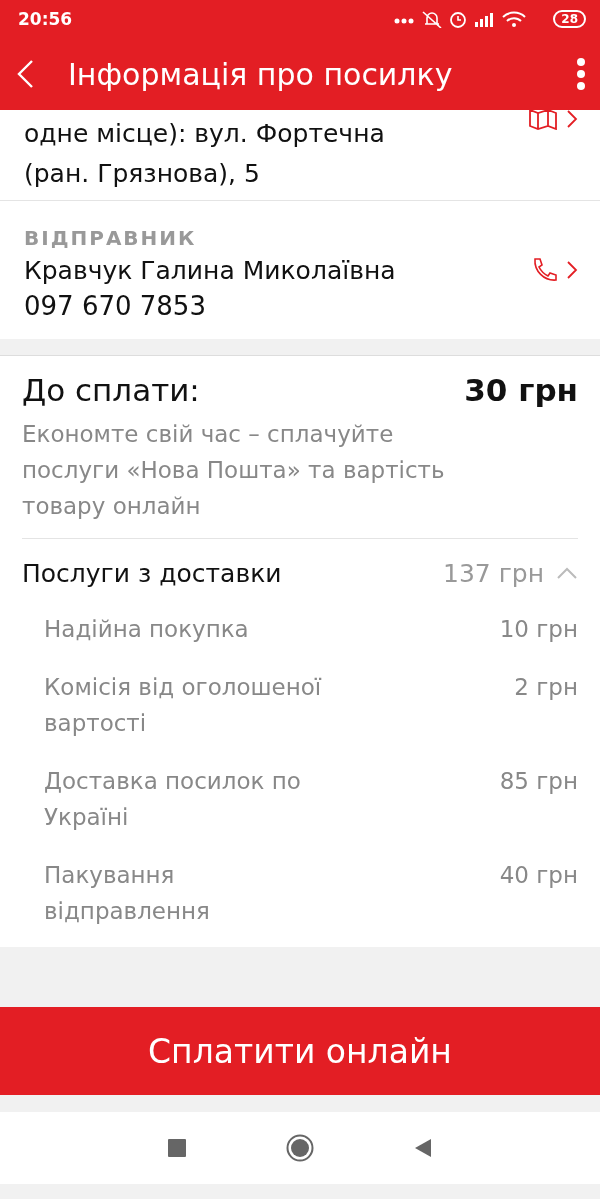 The image size is (600, 1199). I want to click on map-icon, so click(543, 120).